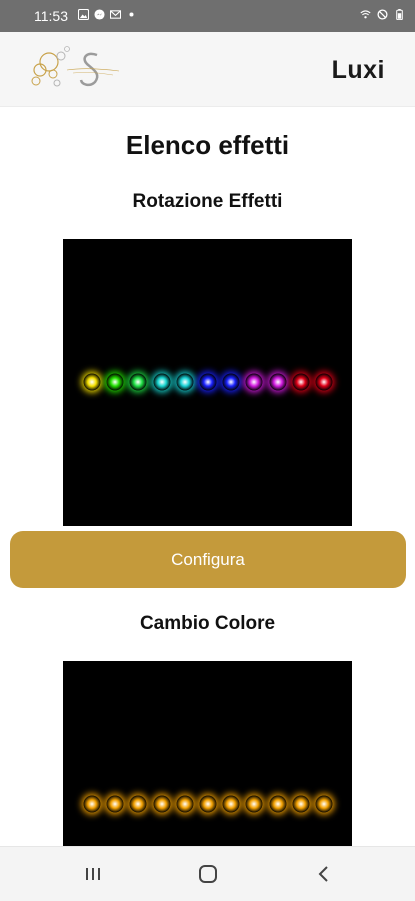 The image size is (415, 901). I want to click on navigation-bar, so click(207, 873).